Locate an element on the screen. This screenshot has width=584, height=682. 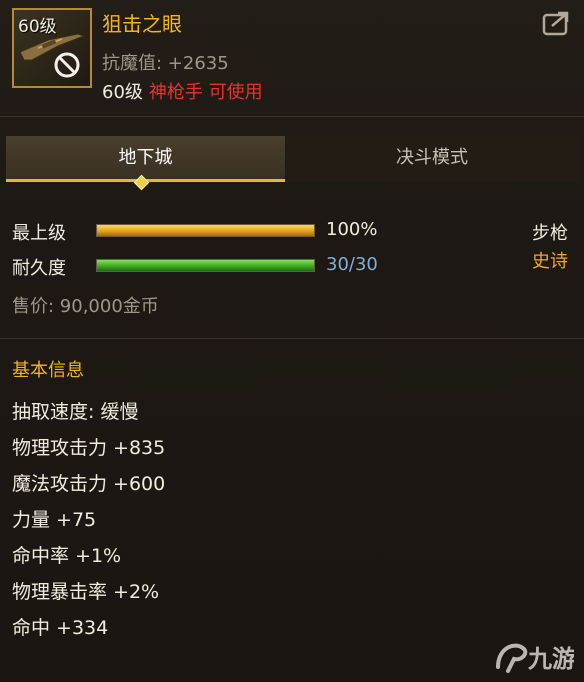
durability-value: 30/30 is located at coordinates (352, 264).